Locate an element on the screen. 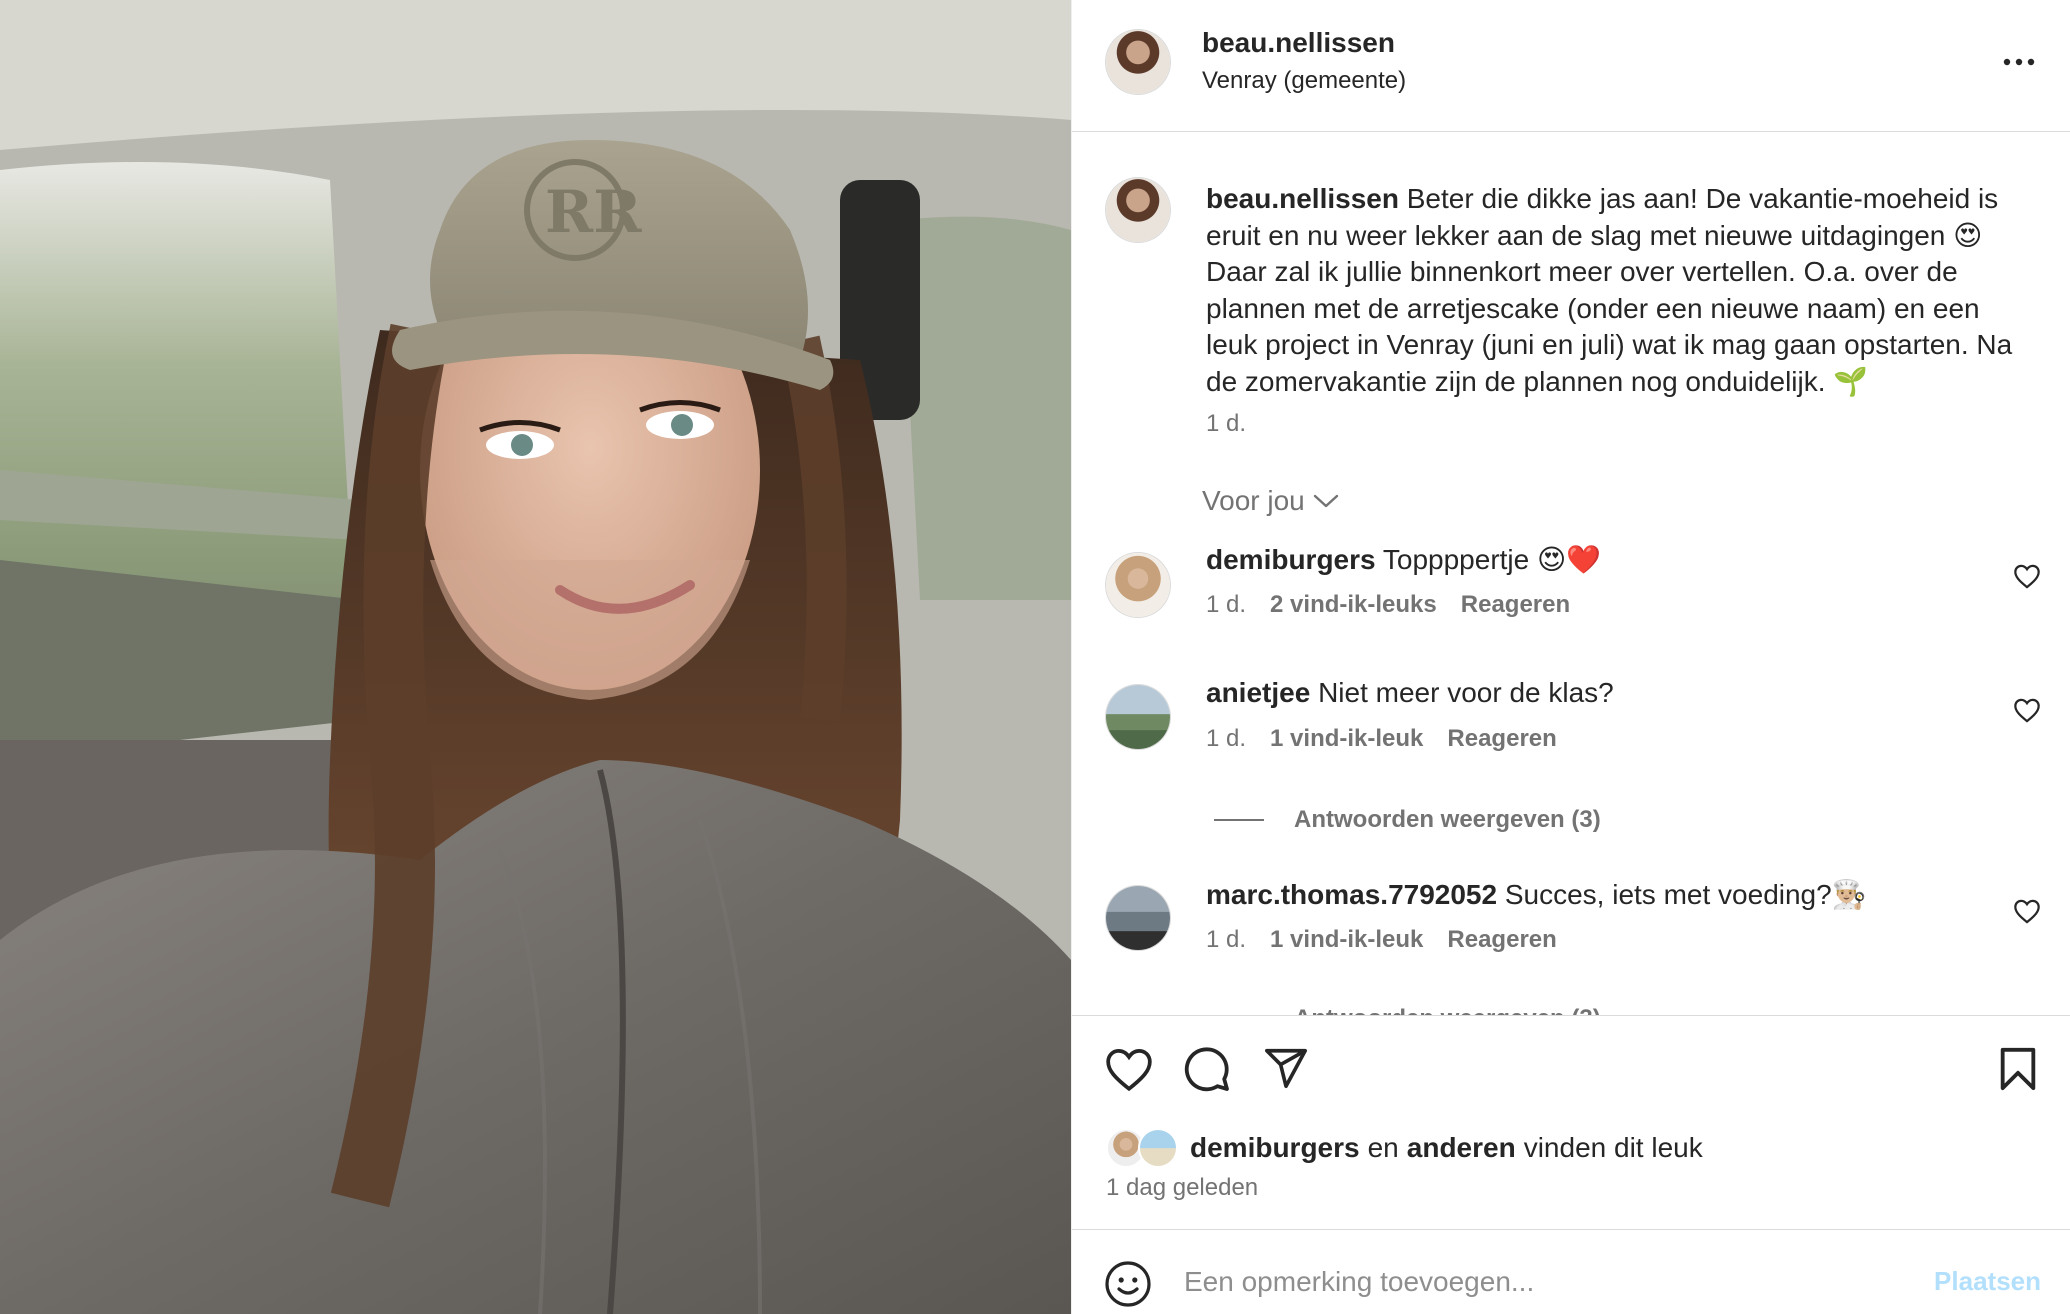  likes-suffix: vinden dit leuk is located at coordinates (1613, 1147).